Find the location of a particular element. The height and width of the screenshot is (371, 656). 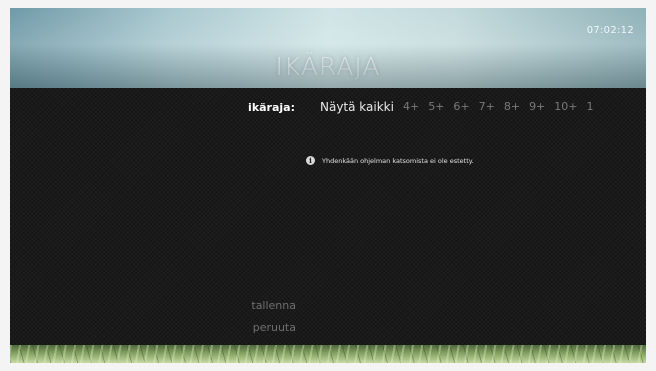

age-limit-label: ikäraja: is located at coordinates (271, 107).